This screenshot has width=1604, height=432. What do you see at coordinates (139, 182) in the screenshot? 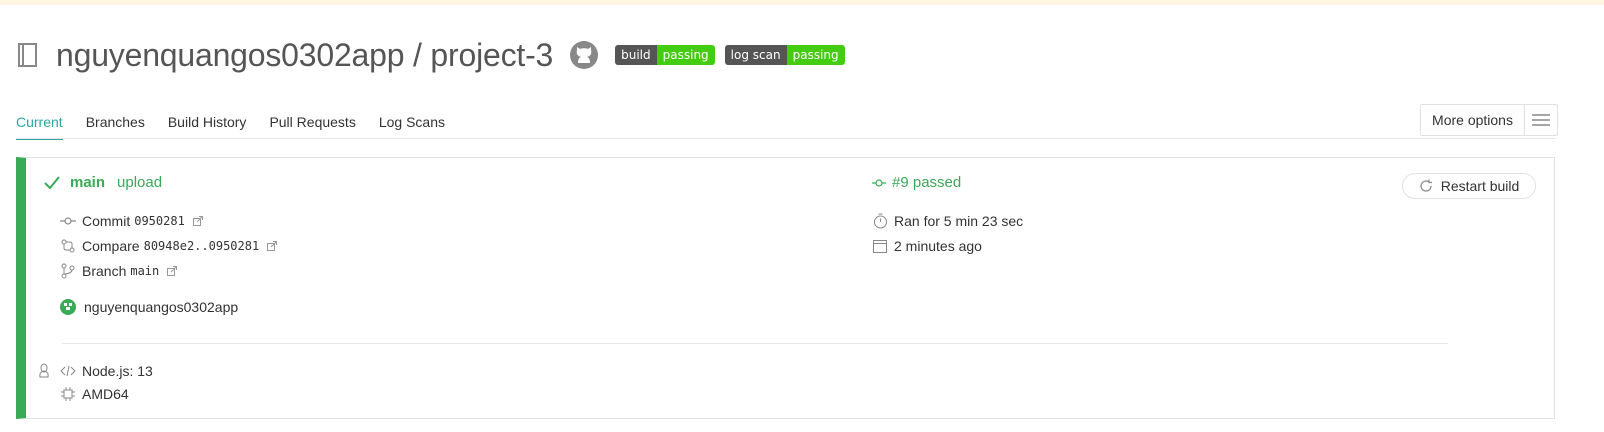
I see `commit-message: upload` at bounding box center [139, 182].